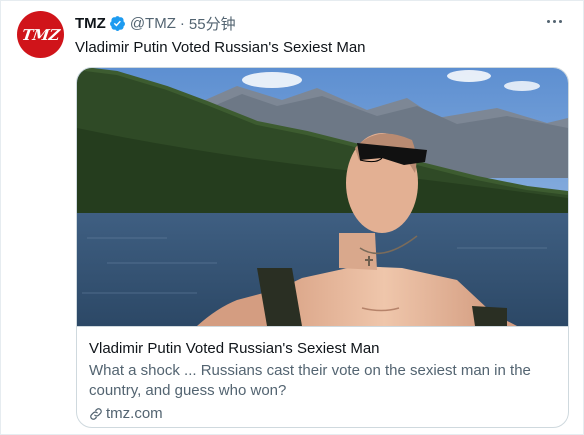  What do you see at coordinates (554, 21) in the screenshot?
I see `more-dots-icon` at bounding box center [554, 21].